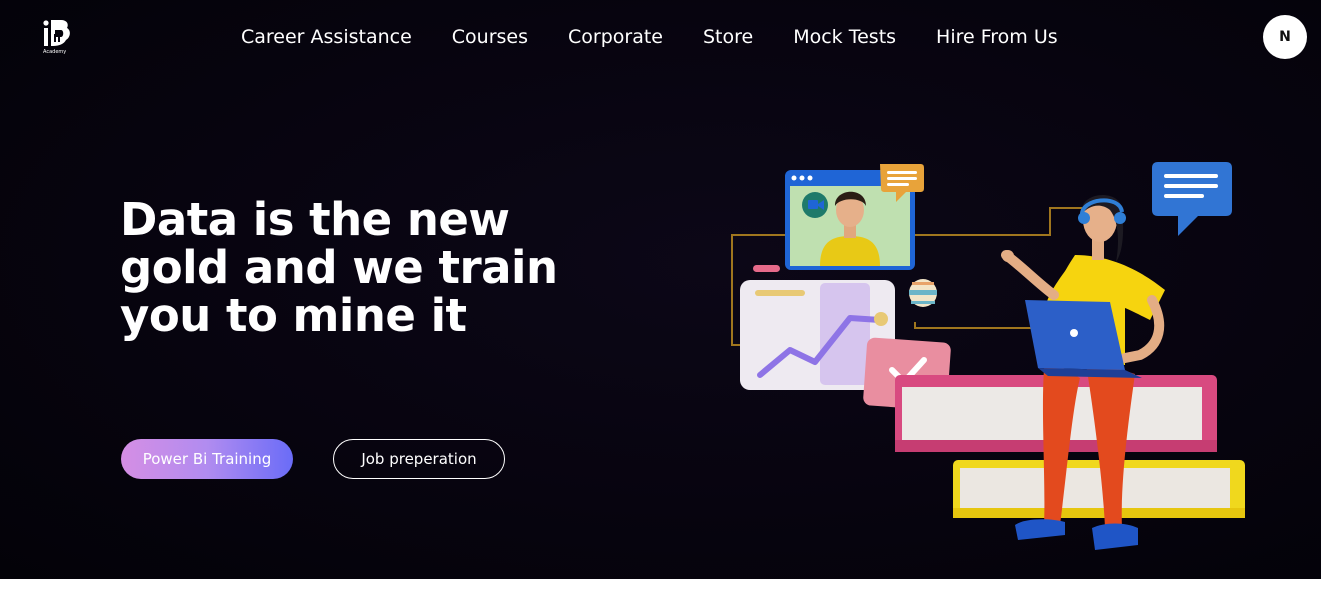 The image size is (1321, 593). Describe the element at coordinates (1192, 199) in the screenshot. I see `blue-chat-icon` at that location.